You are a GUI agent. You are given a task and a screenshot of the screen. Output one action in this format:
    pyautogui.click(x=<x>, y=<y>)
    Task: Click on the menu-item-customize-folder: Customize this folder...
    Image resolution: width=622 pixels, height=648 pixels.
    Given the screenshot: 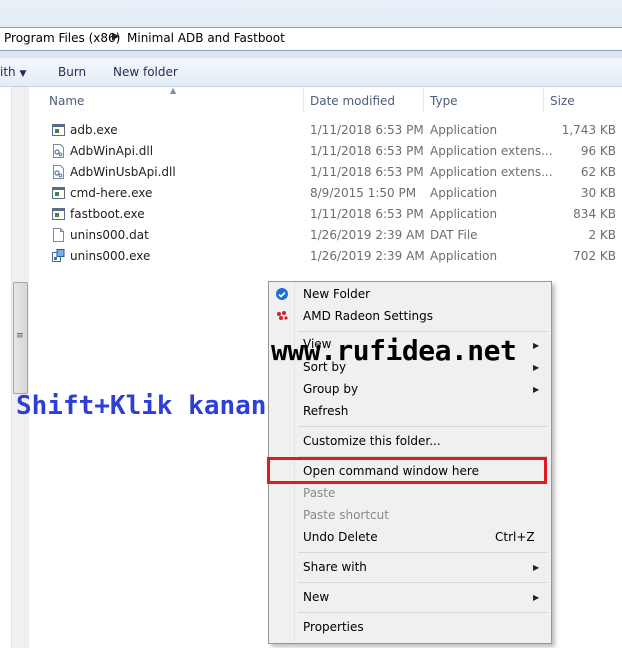 What is the action you would take?
    pyautogui.click(x=372, y=441)
    